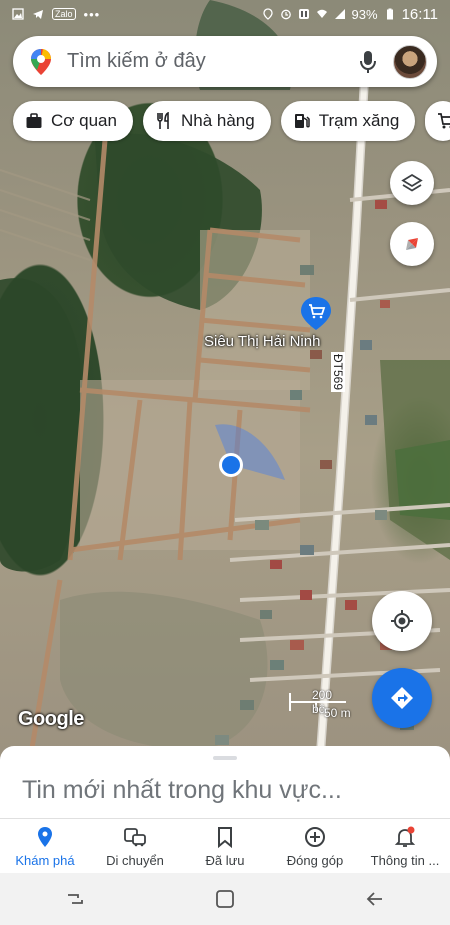 The width and height of the screenshot is (450, 925). What do you see at coordinates (359, 120) in the screenshot?
I see `chip-label: Trạm xăng` at bounding box center [359, 120].